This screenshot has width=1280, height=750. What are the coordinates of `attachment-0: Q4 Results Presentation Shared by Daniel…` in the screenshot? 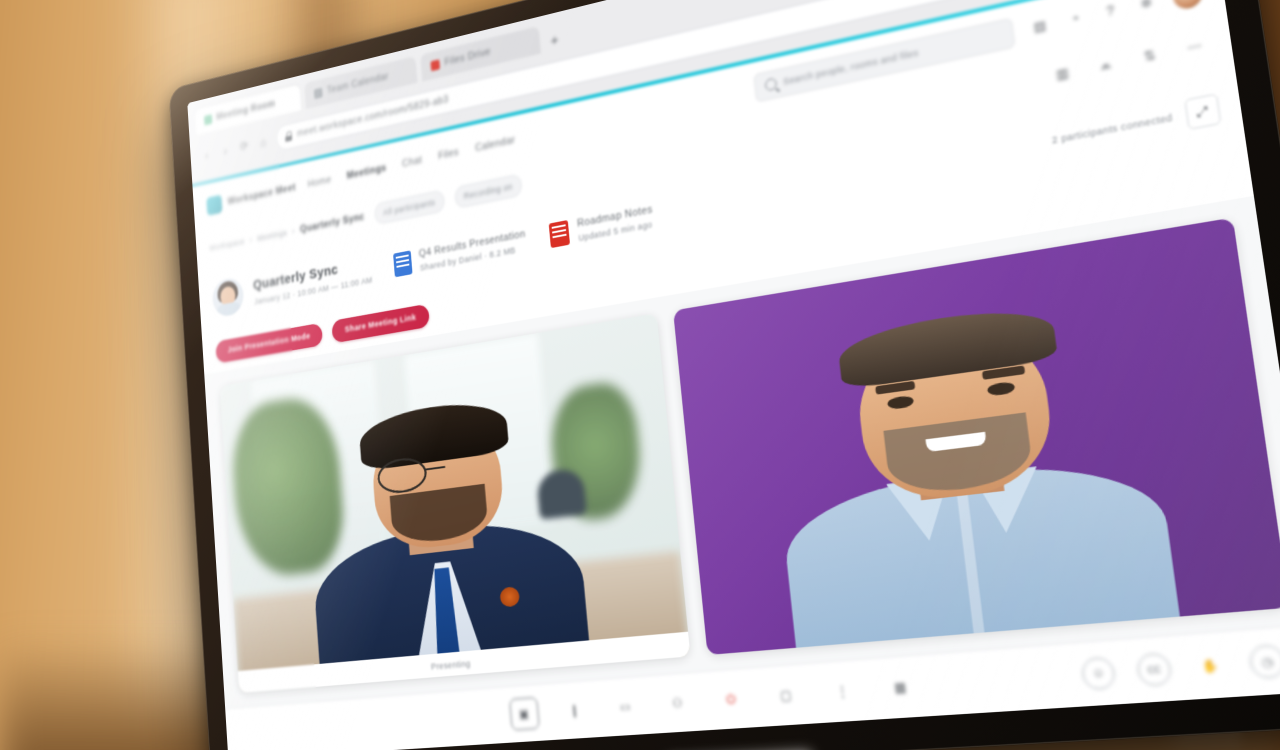 It's located at (459, 253).